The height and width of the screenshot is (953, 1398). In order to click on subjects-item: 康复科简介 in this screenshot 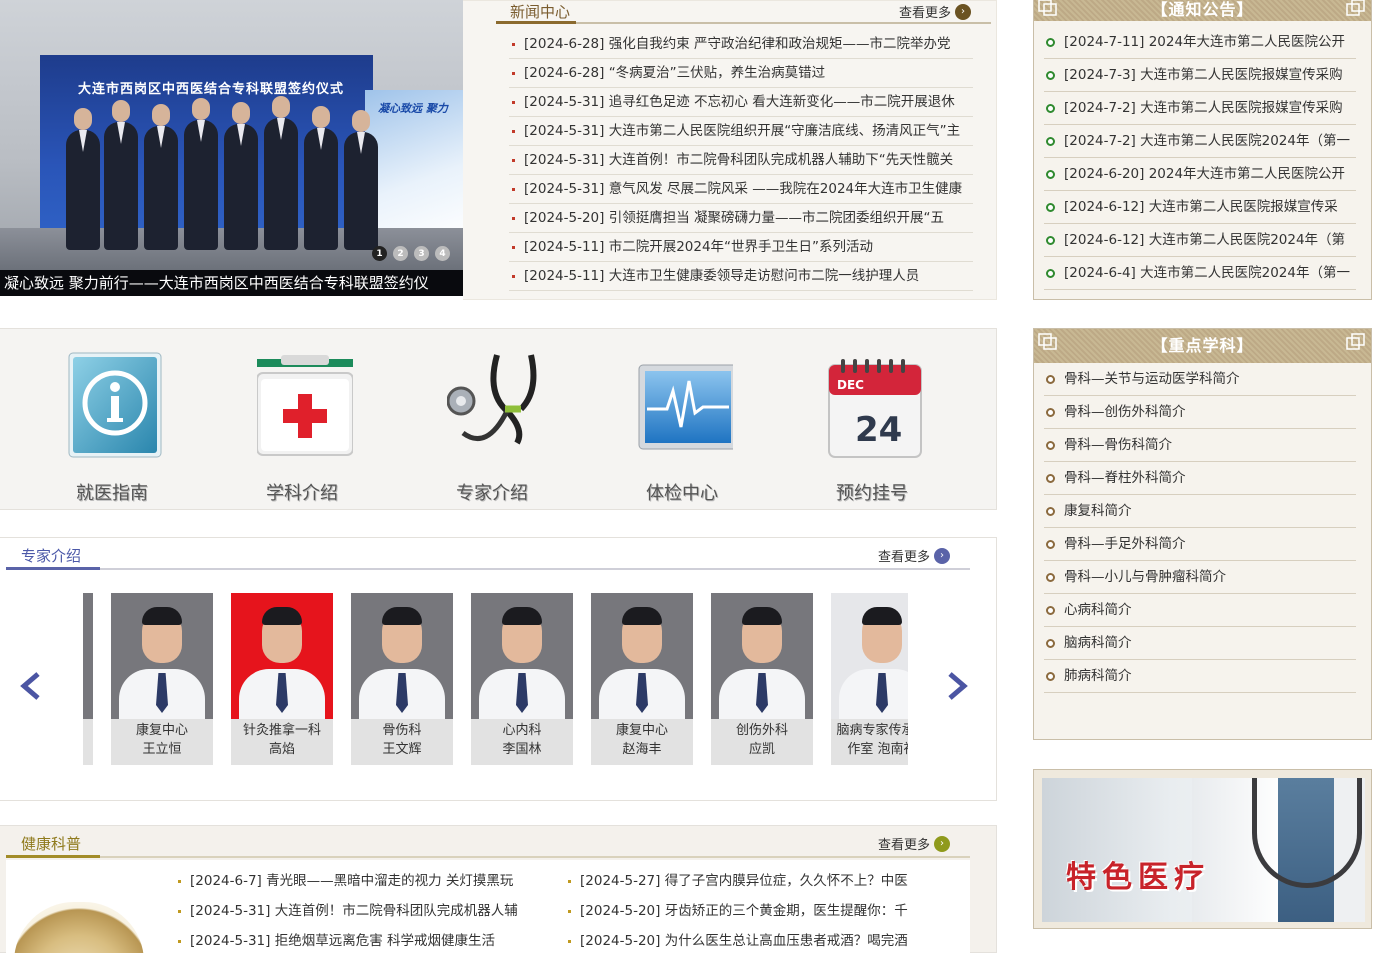, I will do `click(1200, 511)`.